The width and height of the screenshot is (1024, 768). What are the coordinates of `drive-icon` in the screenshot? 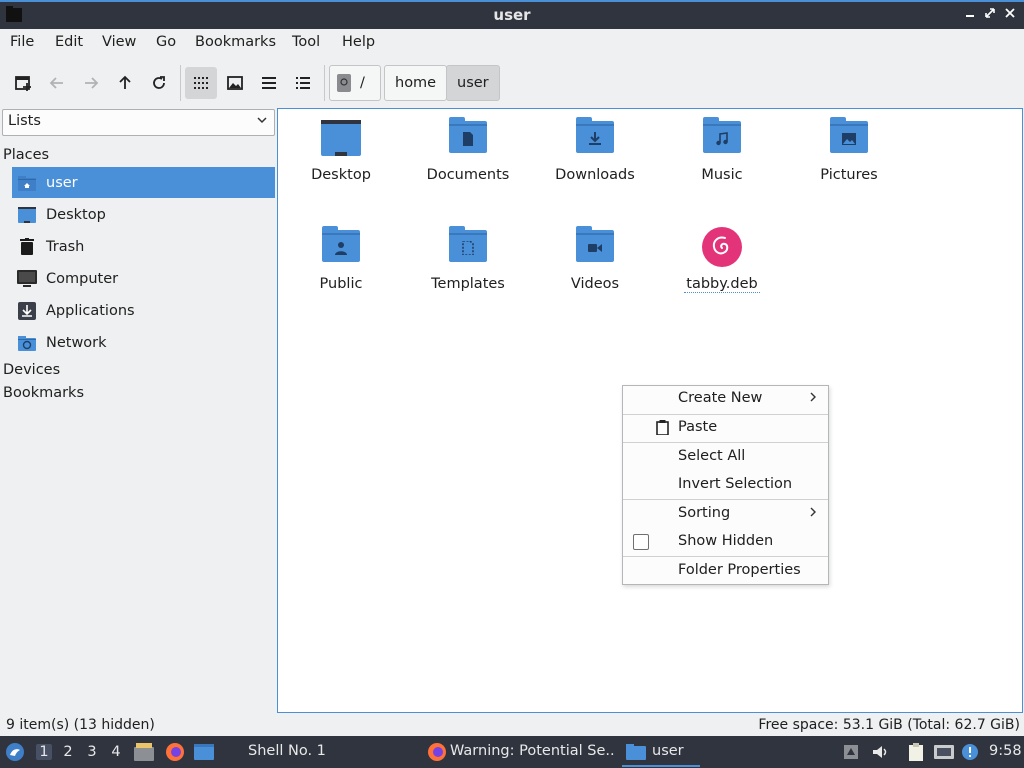 It's located at (344, 83).